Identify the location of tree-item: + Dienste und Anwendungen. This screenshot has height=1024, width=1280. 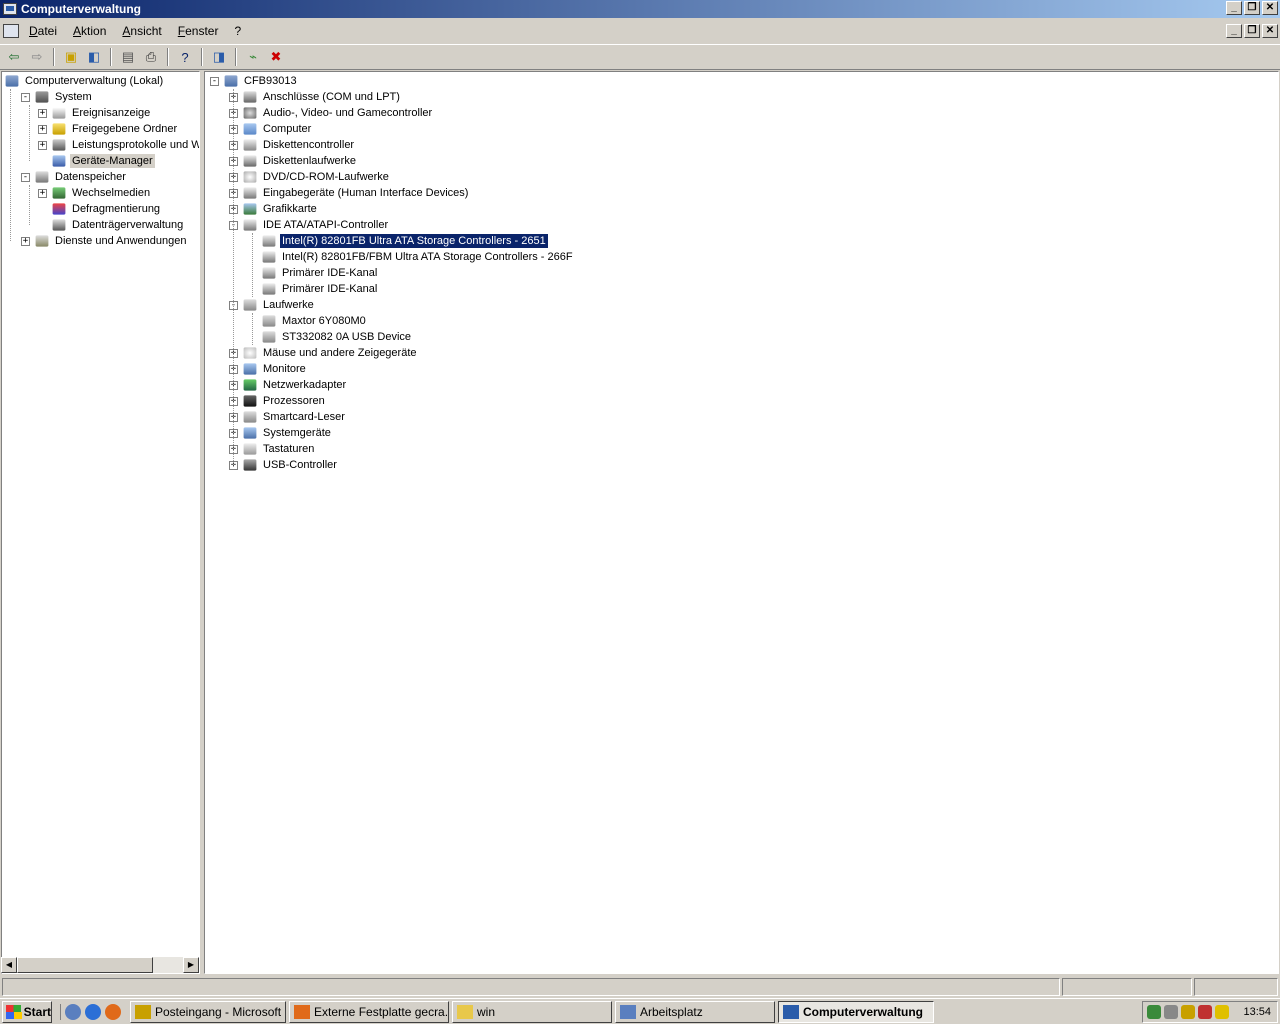
(105, 241).